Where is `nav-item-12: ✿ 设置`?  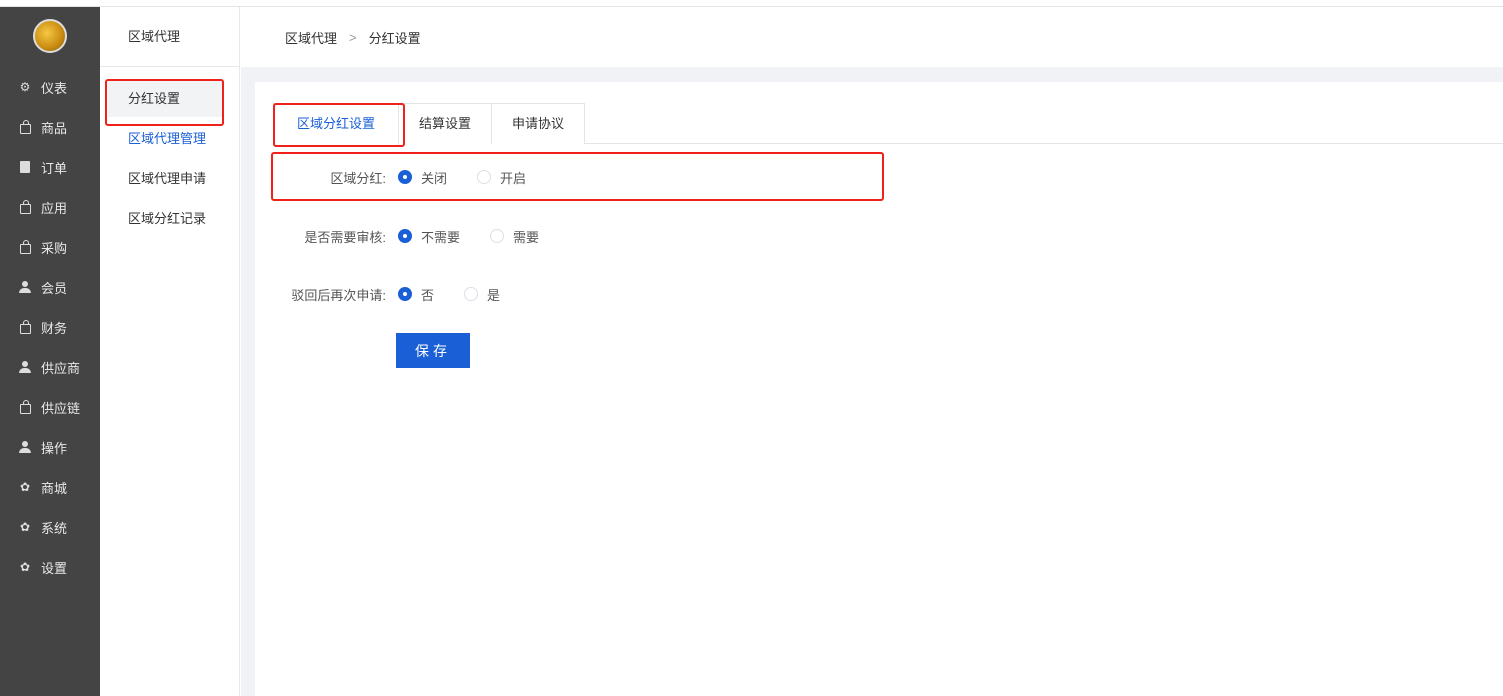 nav-item-12: ✿ 设置 is located at coordinates (50, 567).